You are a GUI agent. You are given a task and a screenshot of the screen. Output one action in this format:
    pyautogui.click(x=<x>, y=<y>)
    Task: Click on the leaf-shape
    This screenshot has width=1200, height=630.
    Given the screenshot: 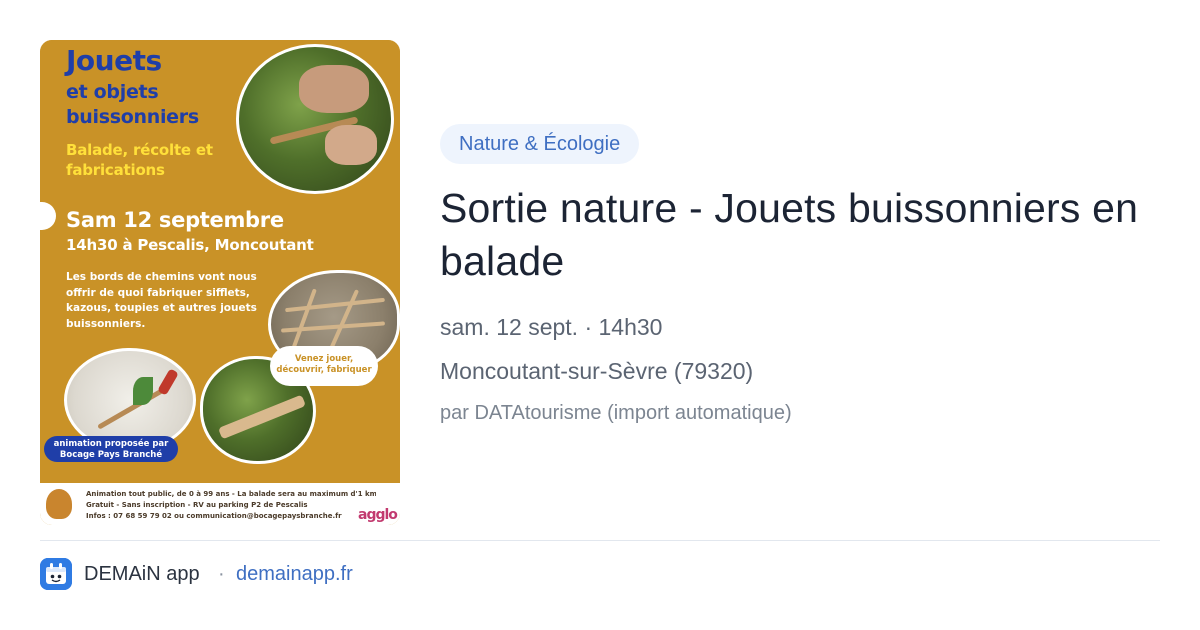 What is the action you would take?
    pyautogui.click(x=143, y=391)
    